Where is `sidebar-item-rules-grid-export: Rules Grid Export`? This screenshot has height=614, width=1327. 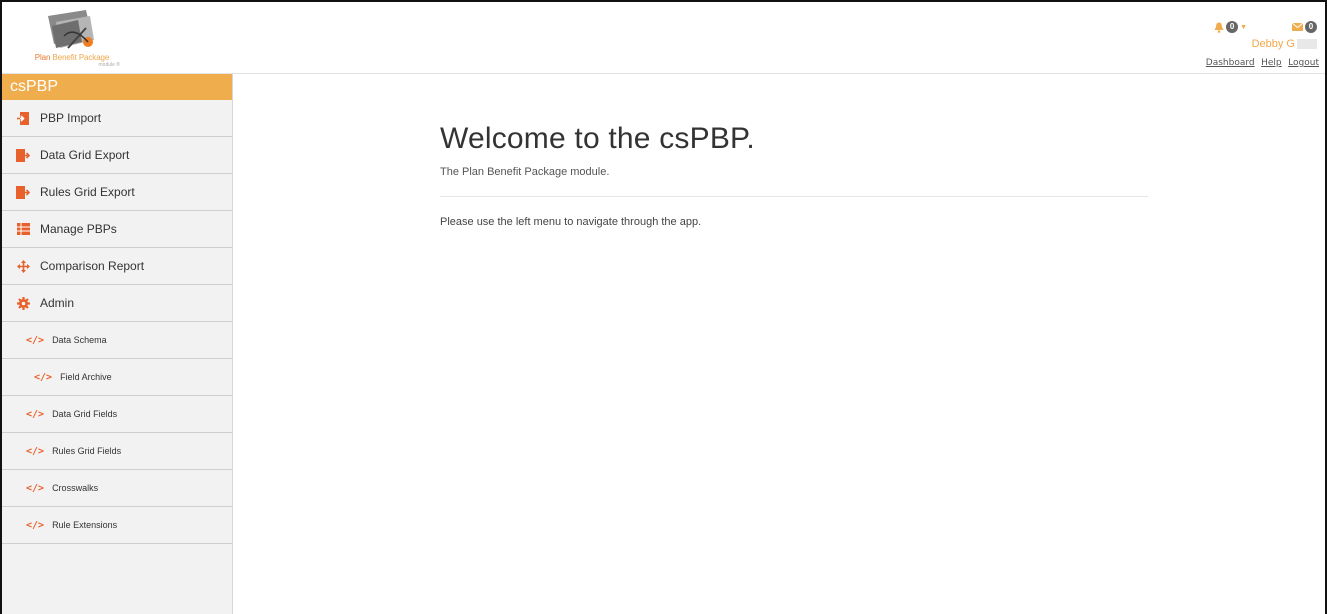 sidebar-item-rules-grid-export: Rules Grid Export is located at coordinates (117, 192).